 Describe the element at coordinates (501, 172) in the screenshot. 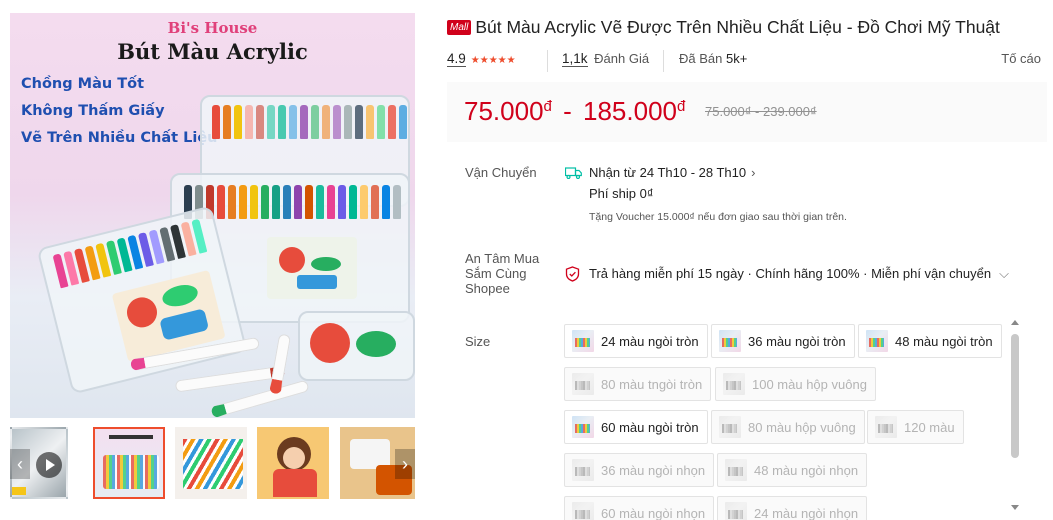

I see `shipping-label: Vận Chuyển` at that location.